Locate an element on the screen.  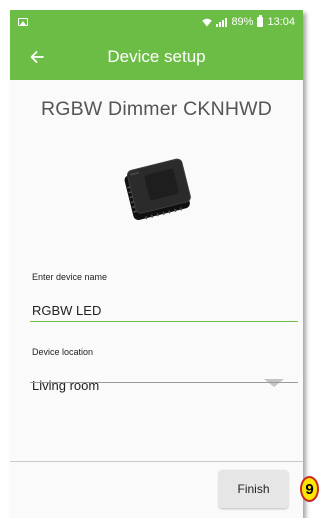
app-bar: Device setup is located at coordinates (156, 57).